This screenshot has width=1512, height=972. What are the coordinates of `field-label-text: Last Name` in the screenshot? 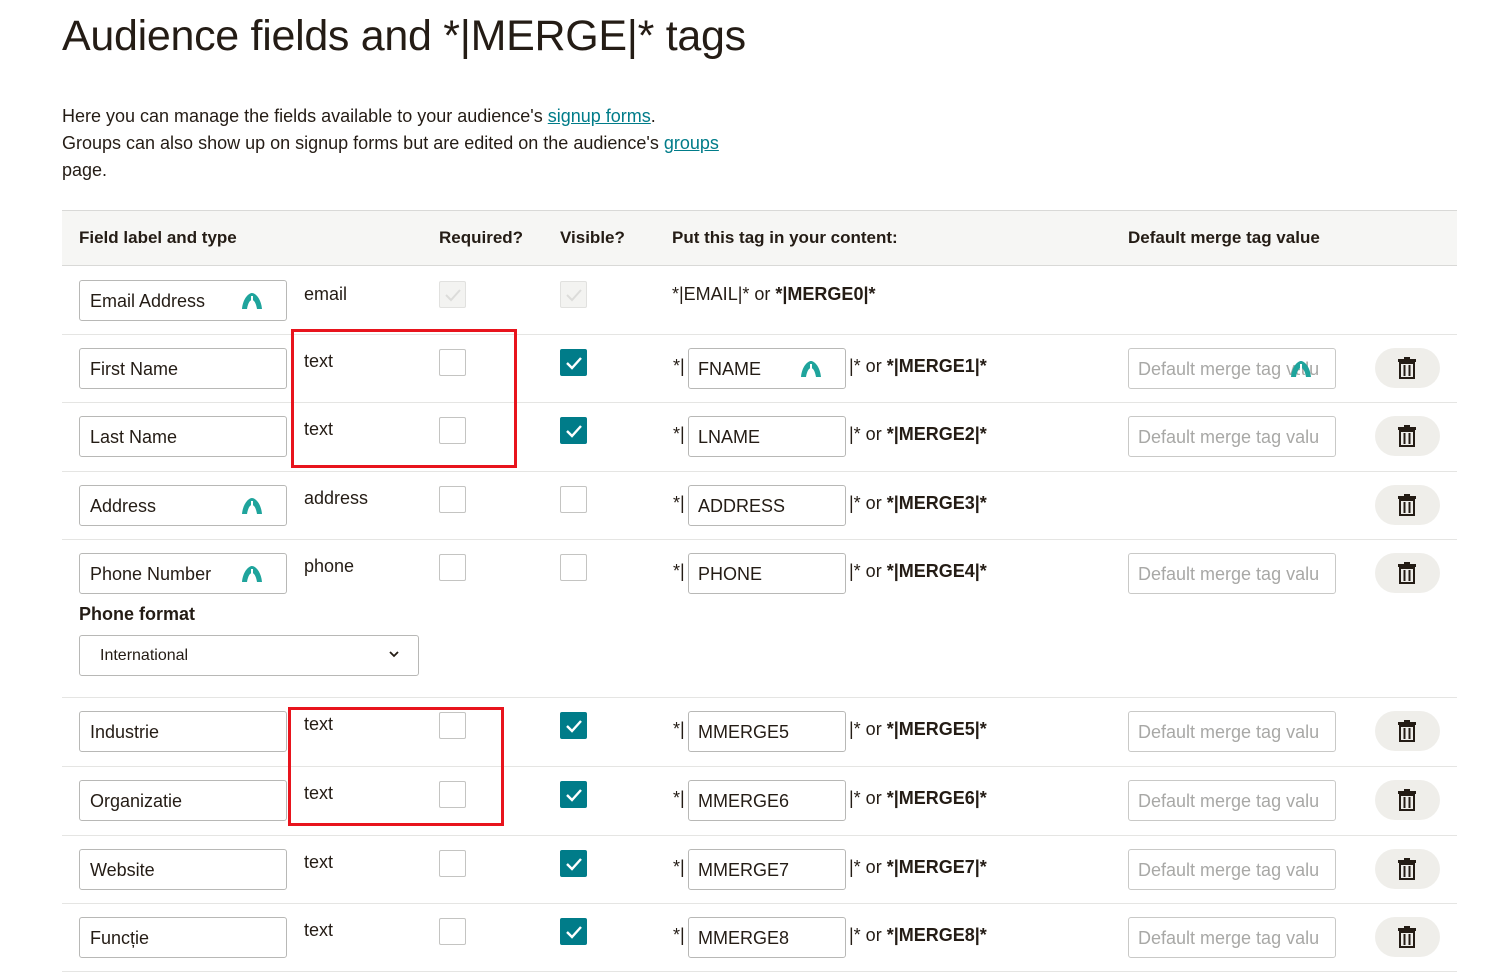 It's located at (134, 437).